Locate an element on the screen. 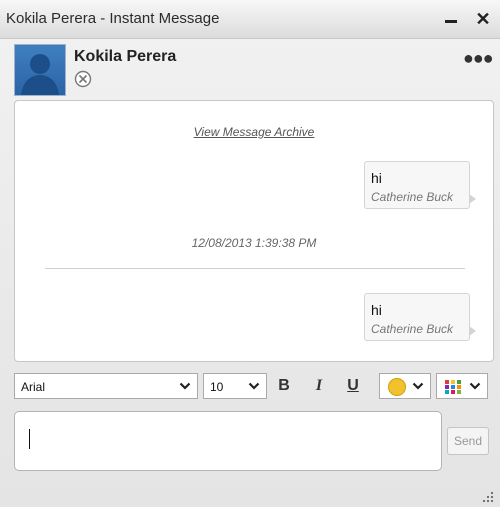 The width and height of the screenshot is (500, 507). smiley-icon is located at coordinates (397, 387).